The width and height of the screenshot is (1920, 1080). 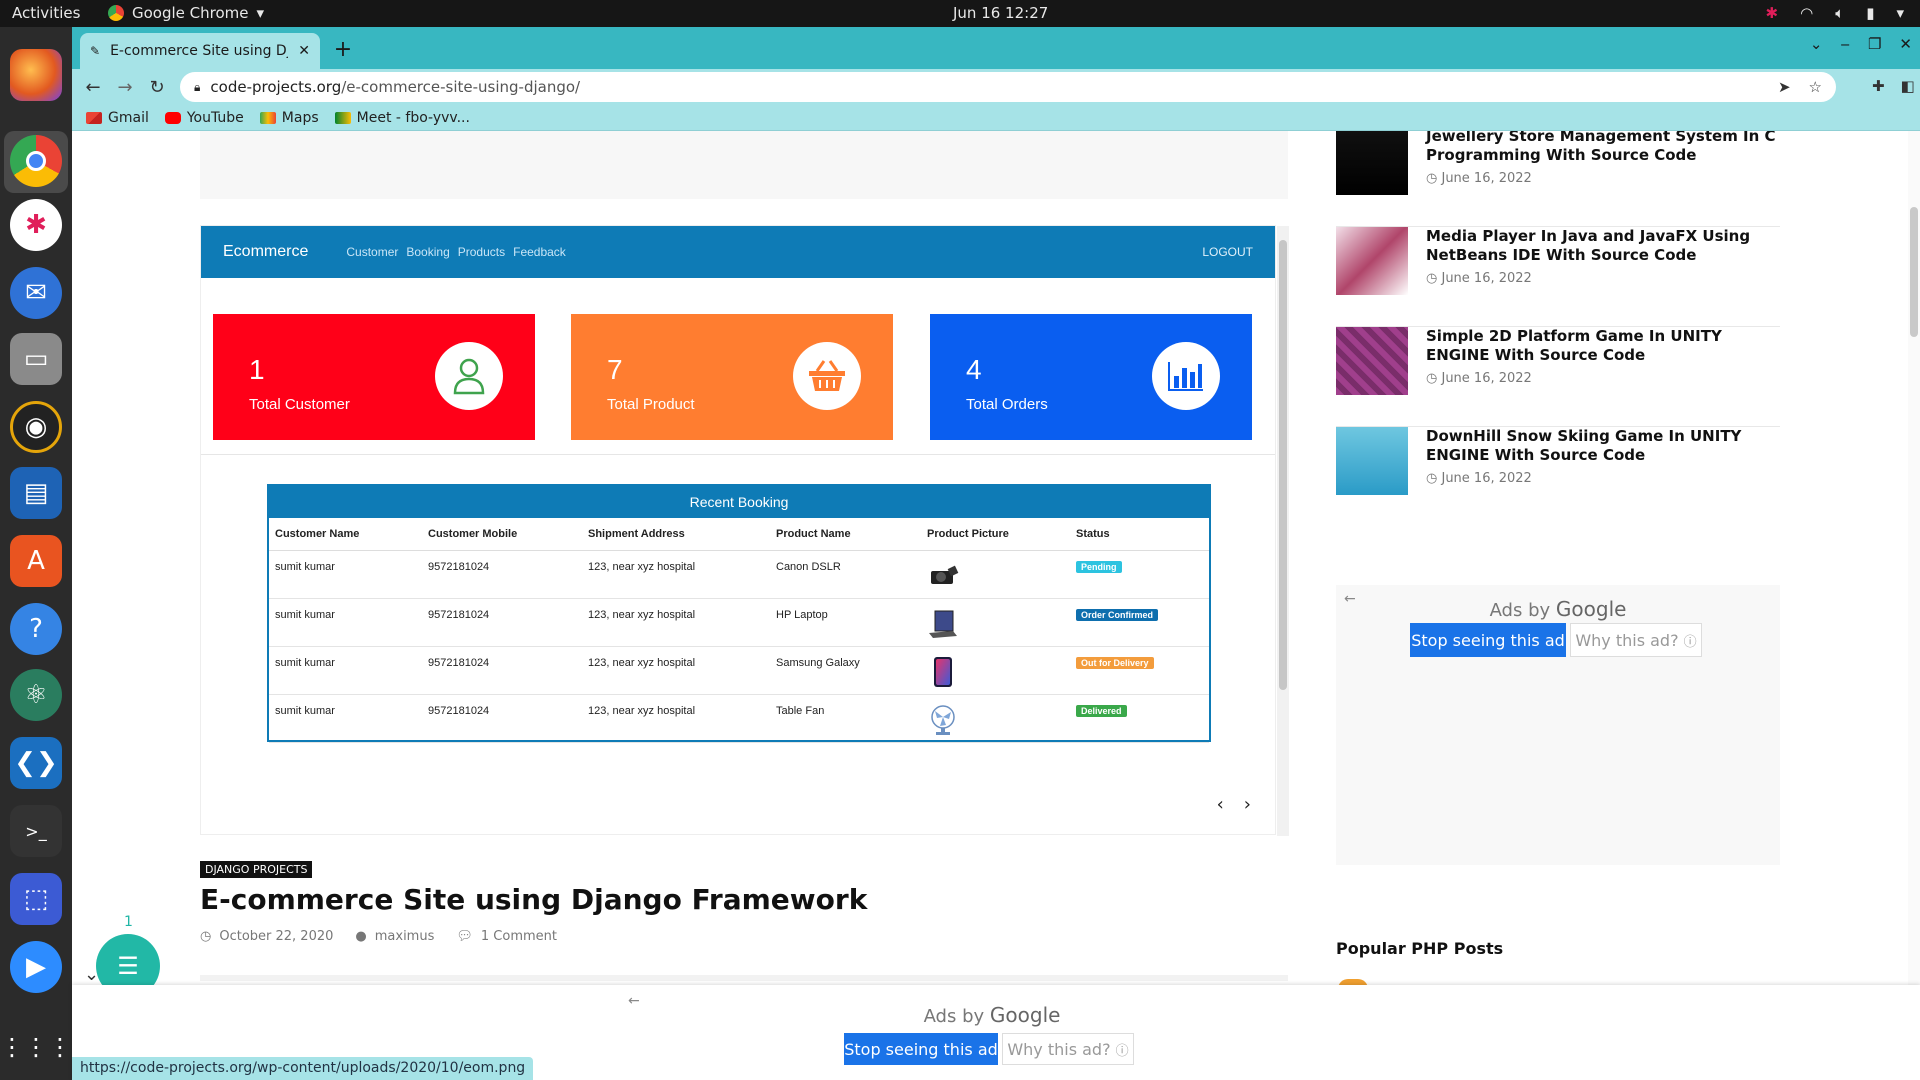 What do you see at coordinates (428, 252) in the screenshot?
I see `nav-booking: Booking` at bounding box center [428, 252].